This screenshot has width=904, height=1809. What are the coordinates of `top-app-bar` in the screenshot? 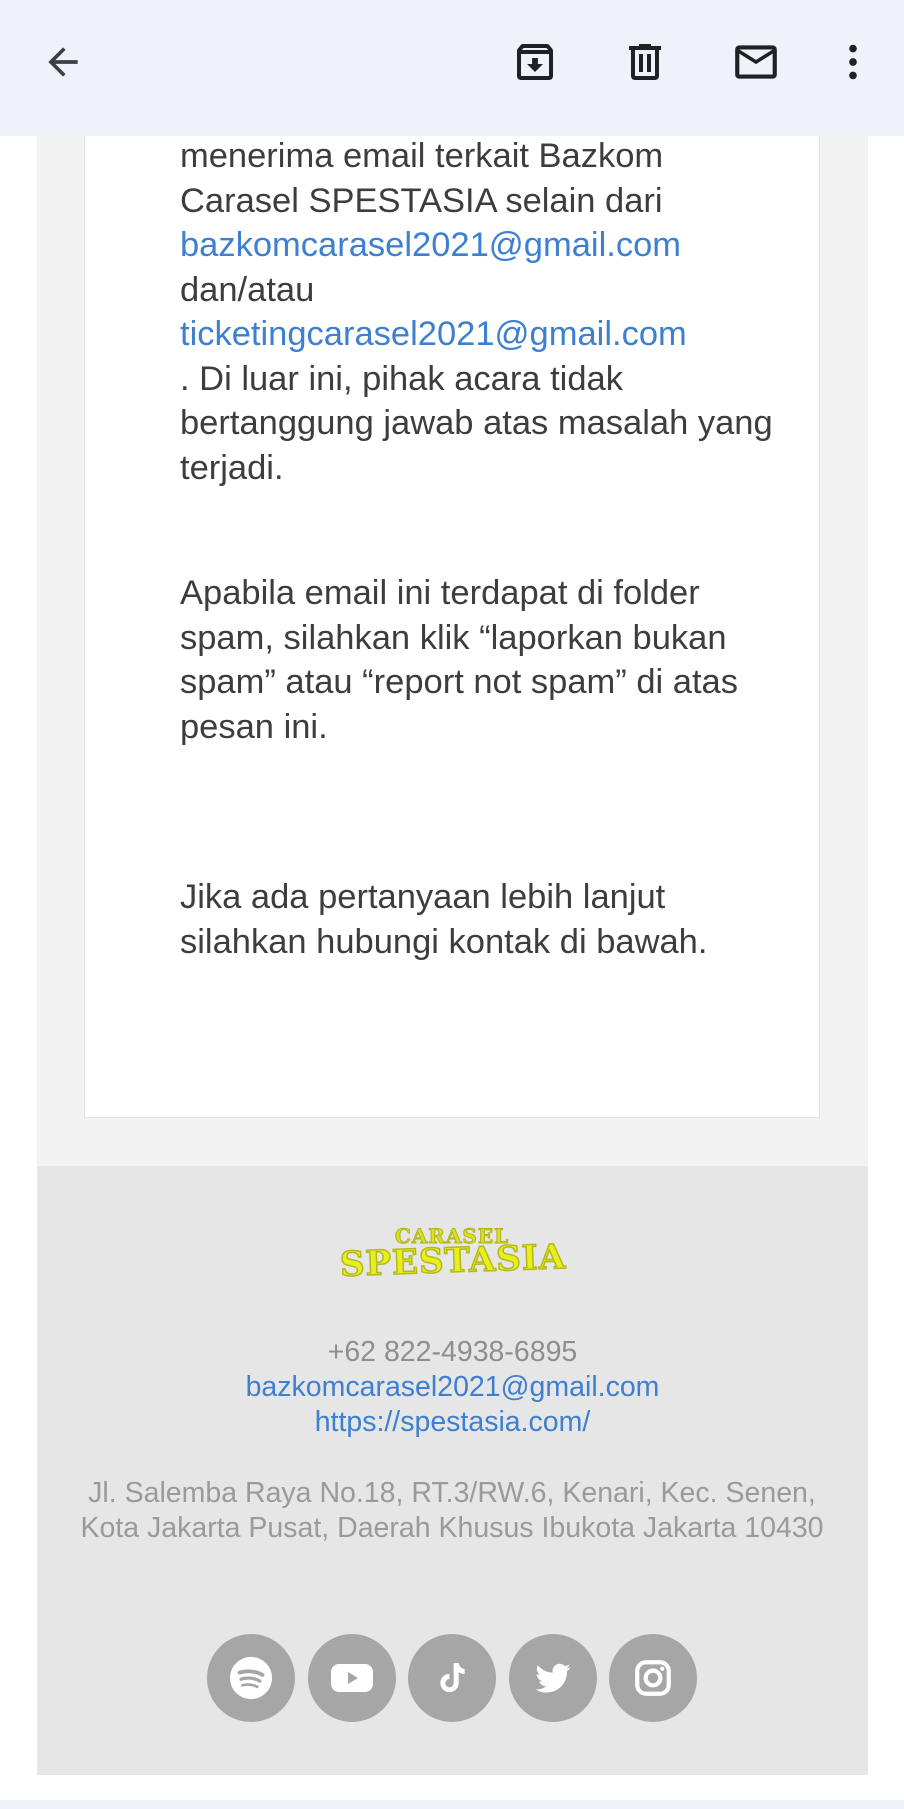 It's located at (452, 68).